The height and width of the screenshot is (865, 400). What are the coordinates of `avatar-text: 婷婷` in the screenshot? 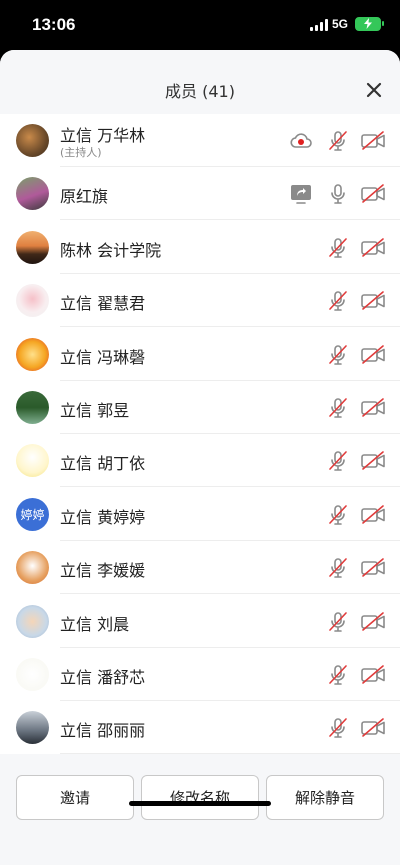 It's located at (32, 514).